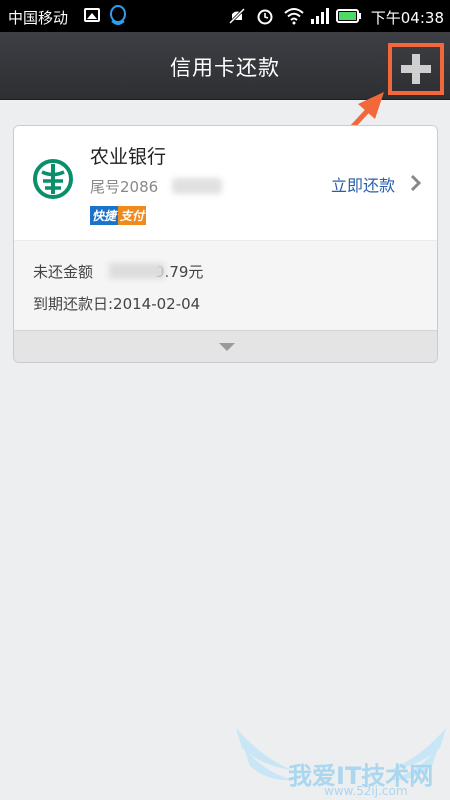 Image resolution: width=450 pixels, height=800 pixels. Describe the element at coordinates (338, 141) in the screenshot. I see `annotation-arrow` at that location.